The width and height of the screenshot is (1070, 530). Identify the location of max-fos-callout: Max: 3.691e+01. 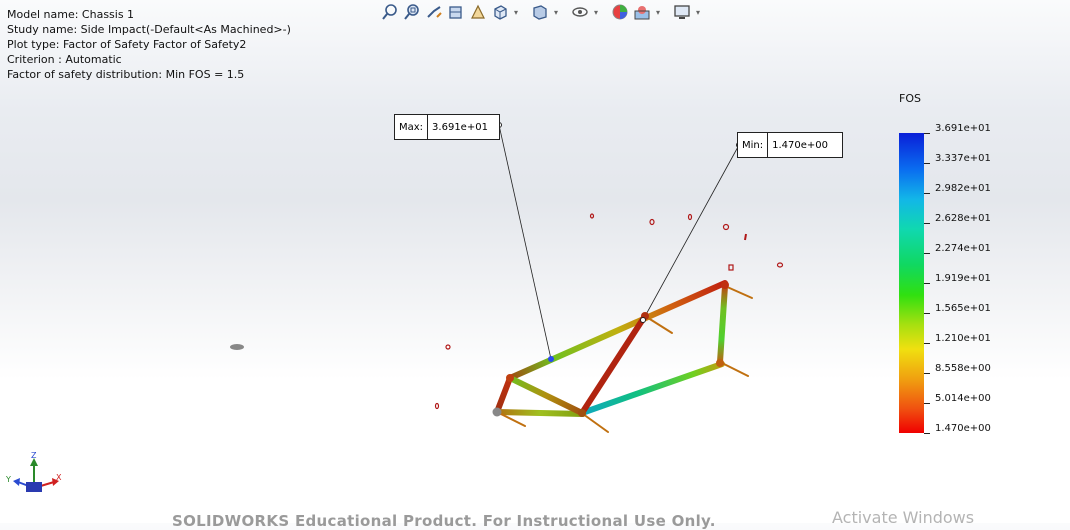
(447, 127).